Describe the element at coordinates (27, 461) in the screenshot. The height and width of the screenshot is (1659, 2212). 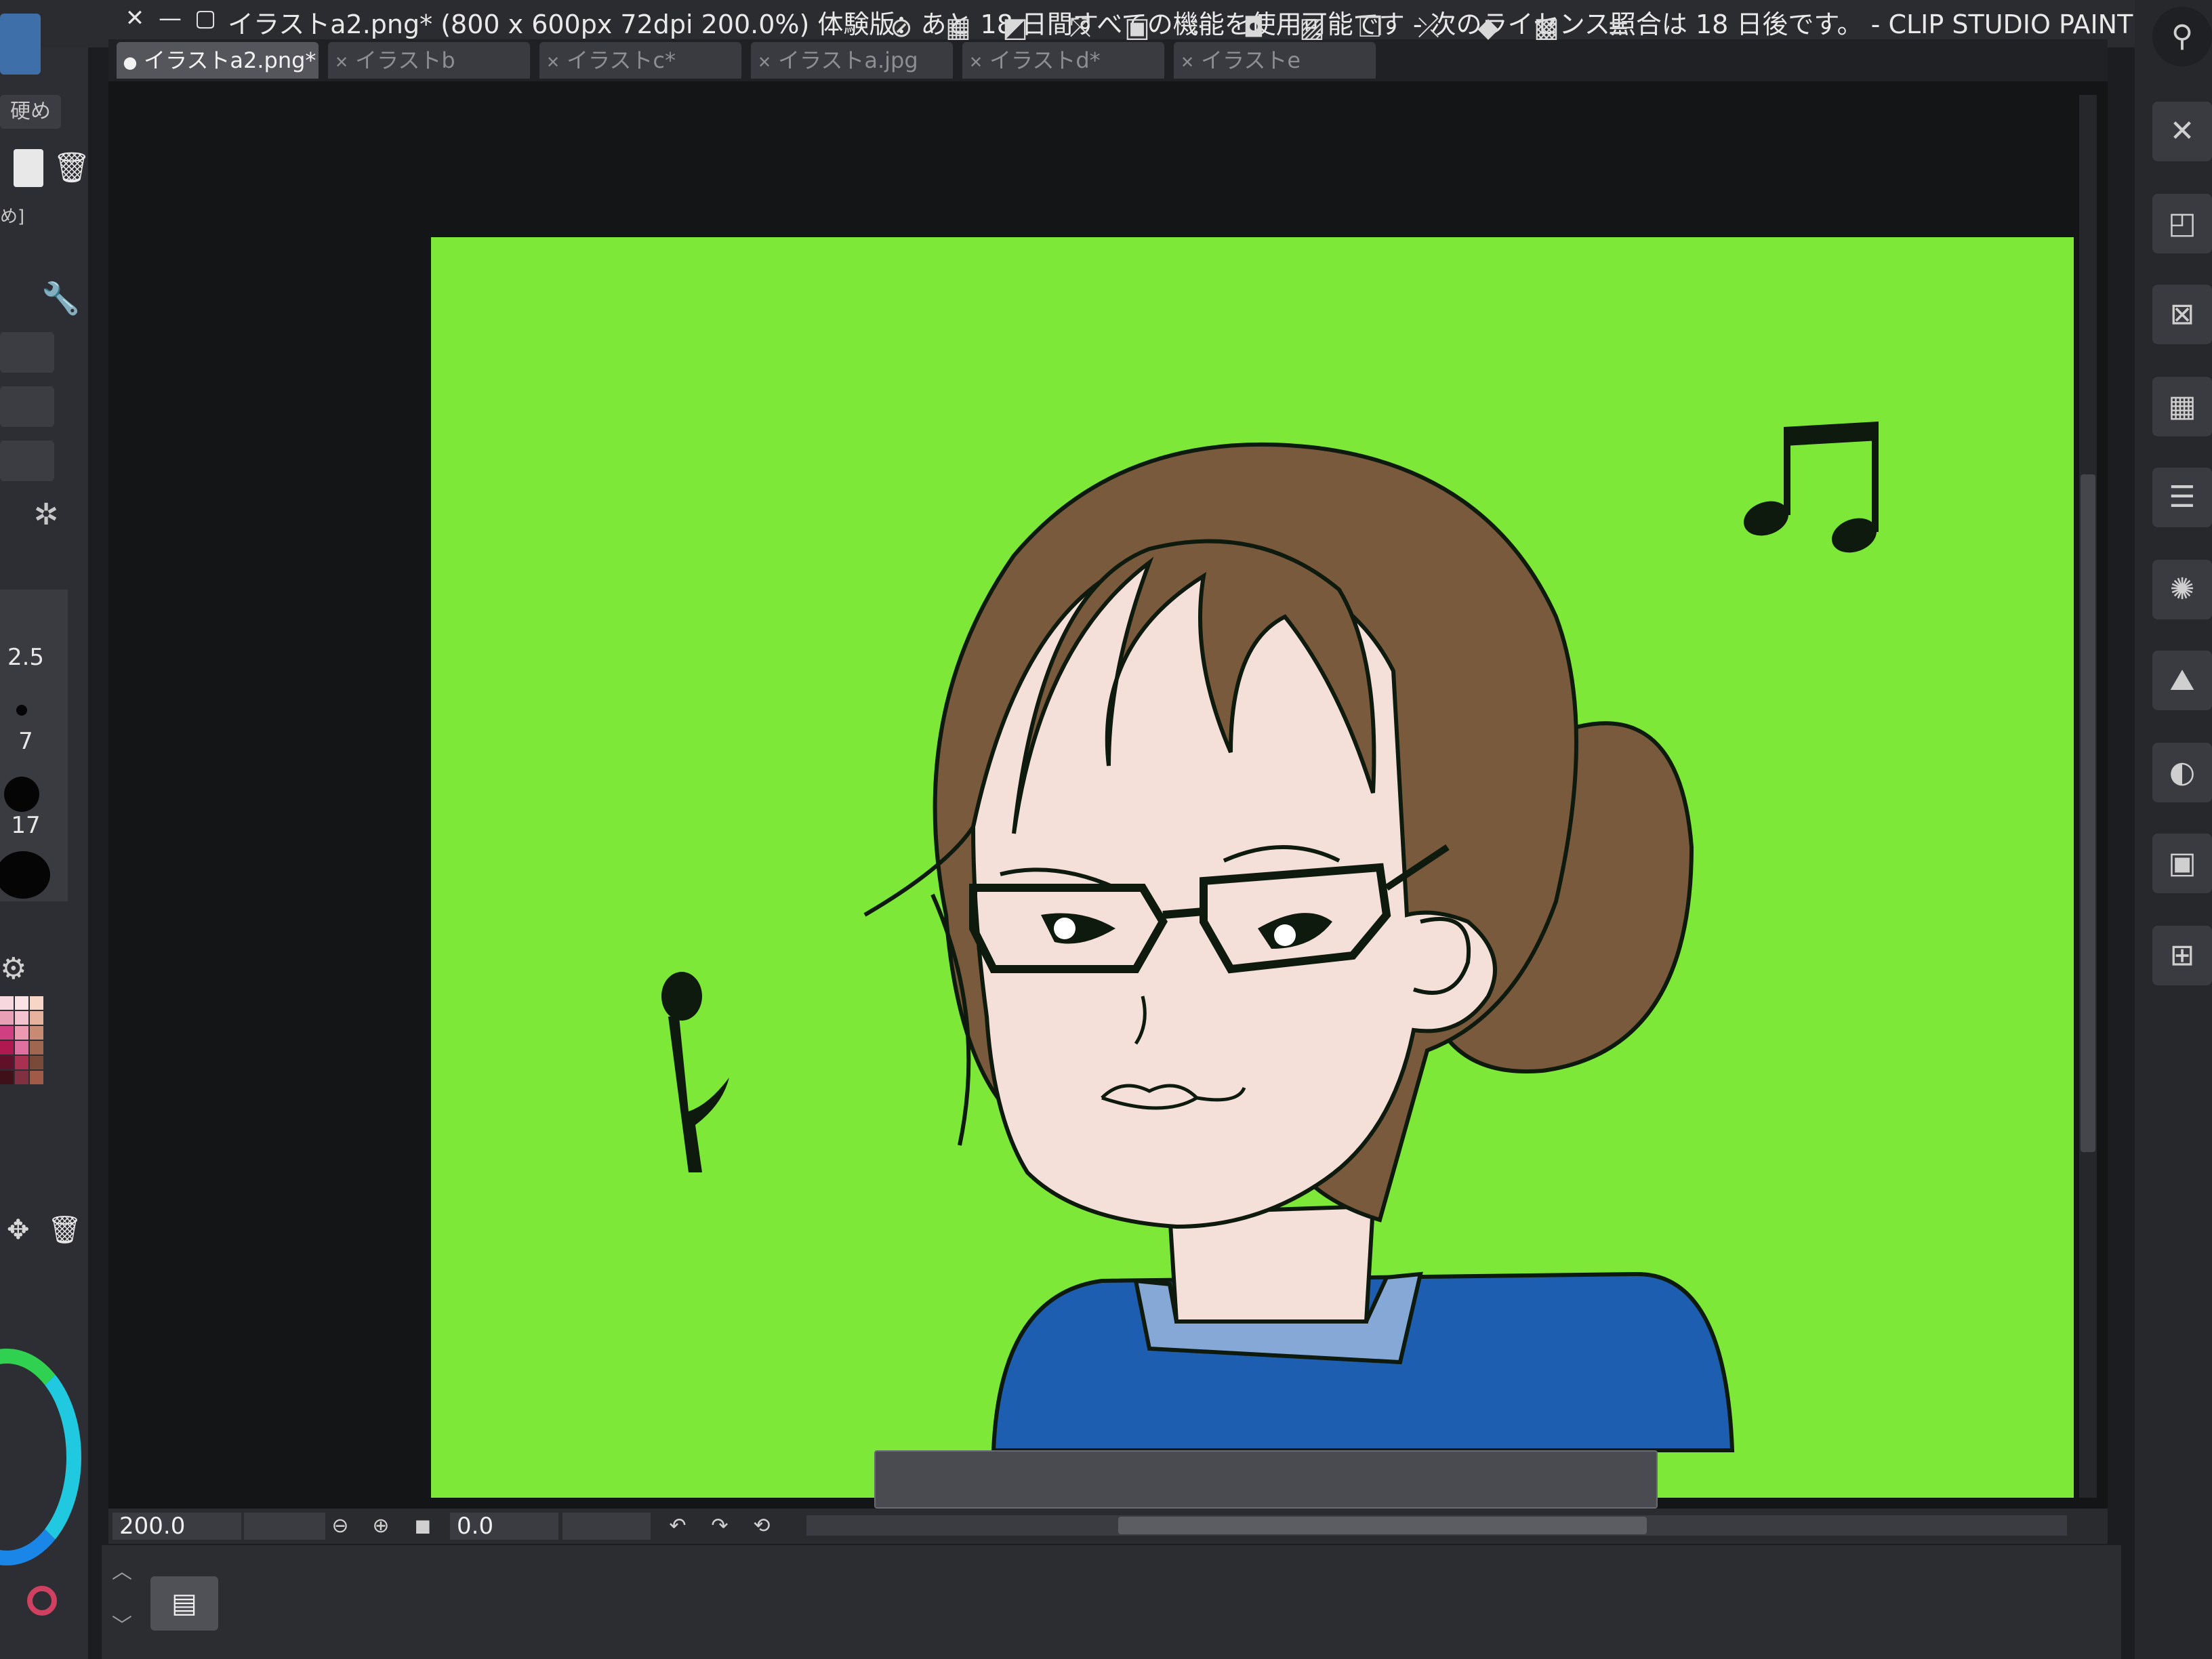
I see `opacity-setting-button` at that location.